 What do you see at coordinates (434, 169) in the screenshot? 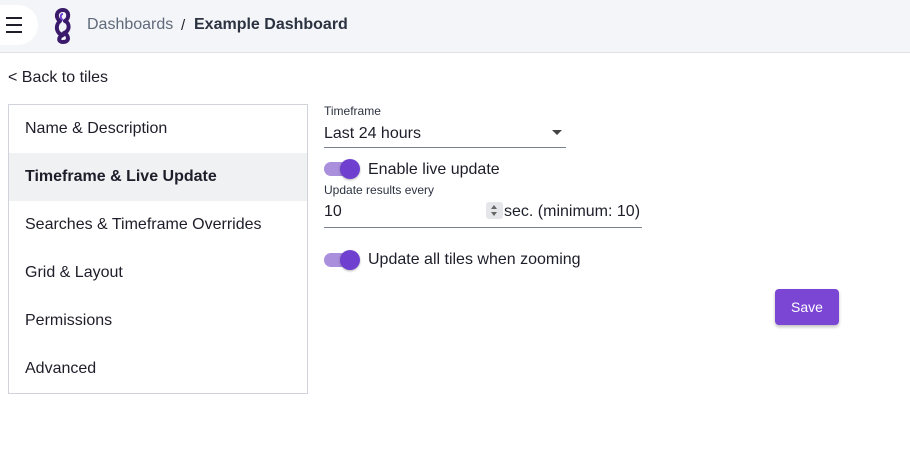
I see `live-update-label: Enable live update` at bounding box center [434, 169].